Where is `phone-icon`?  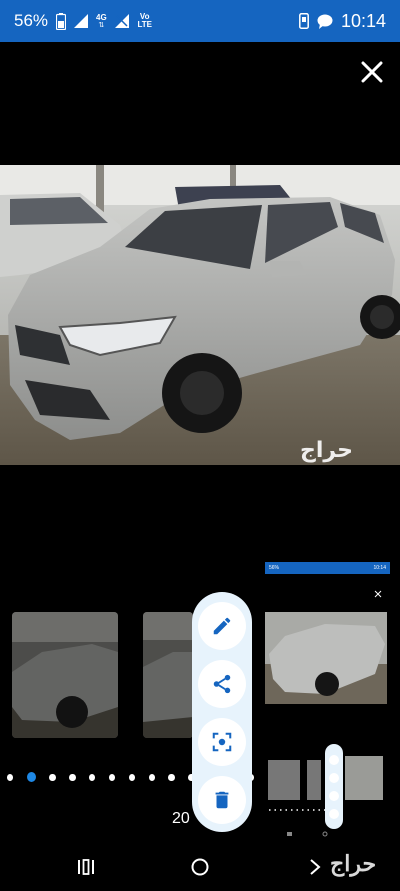
phone-icon is located at coordinates (304, 21).